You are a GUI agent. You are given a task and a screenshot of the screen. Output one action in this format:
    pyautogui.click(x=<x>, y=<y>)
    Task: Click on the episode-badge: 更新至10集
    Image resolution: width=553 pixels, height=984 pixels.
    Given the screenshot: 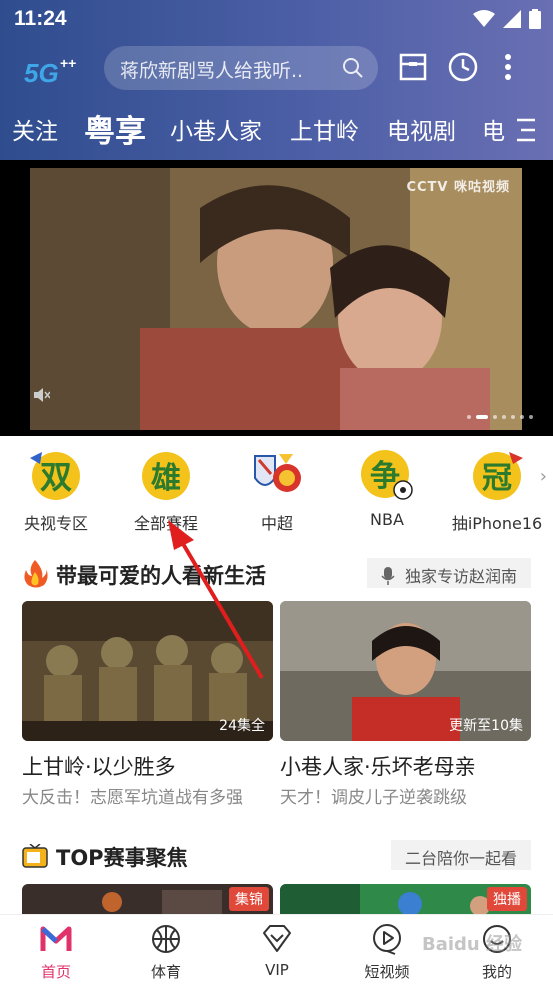 What is the action you would take?
    pyautogui.click(x=486, y=726)
    